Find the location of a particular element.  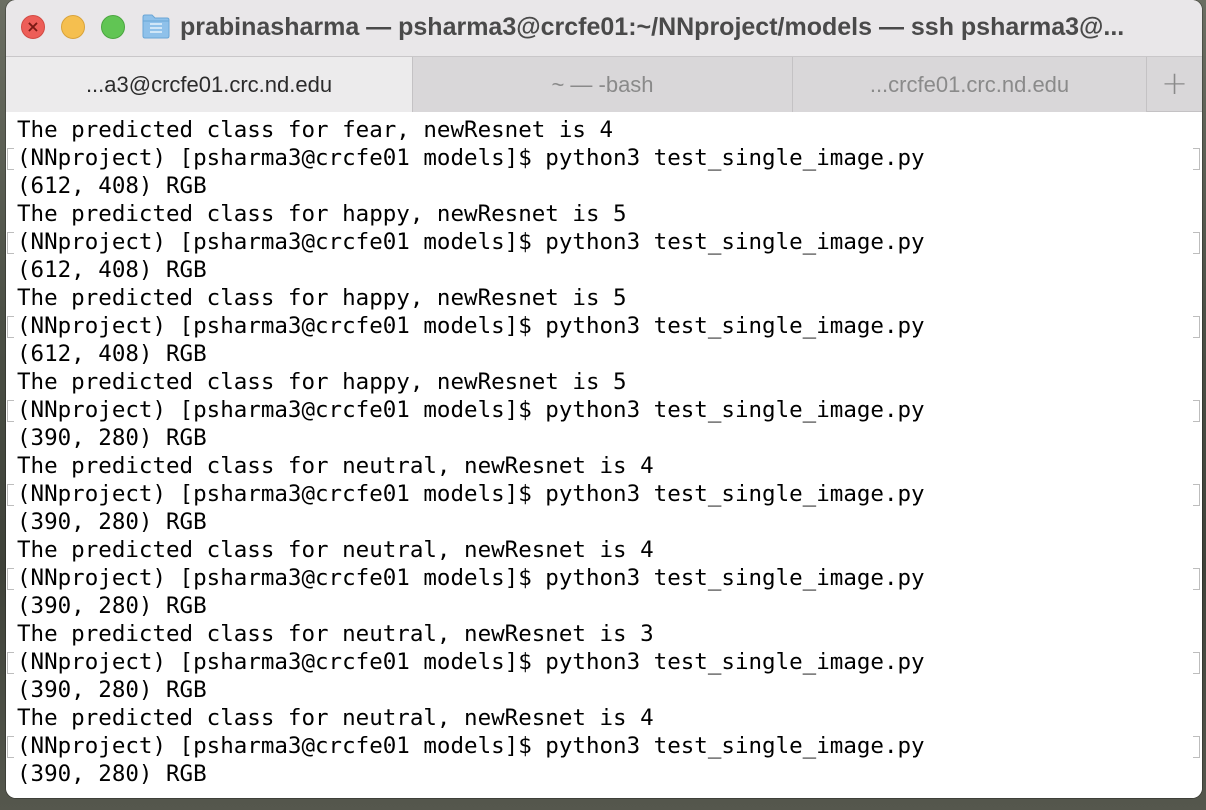

close-icon: × is located at coordinates (33, 26).